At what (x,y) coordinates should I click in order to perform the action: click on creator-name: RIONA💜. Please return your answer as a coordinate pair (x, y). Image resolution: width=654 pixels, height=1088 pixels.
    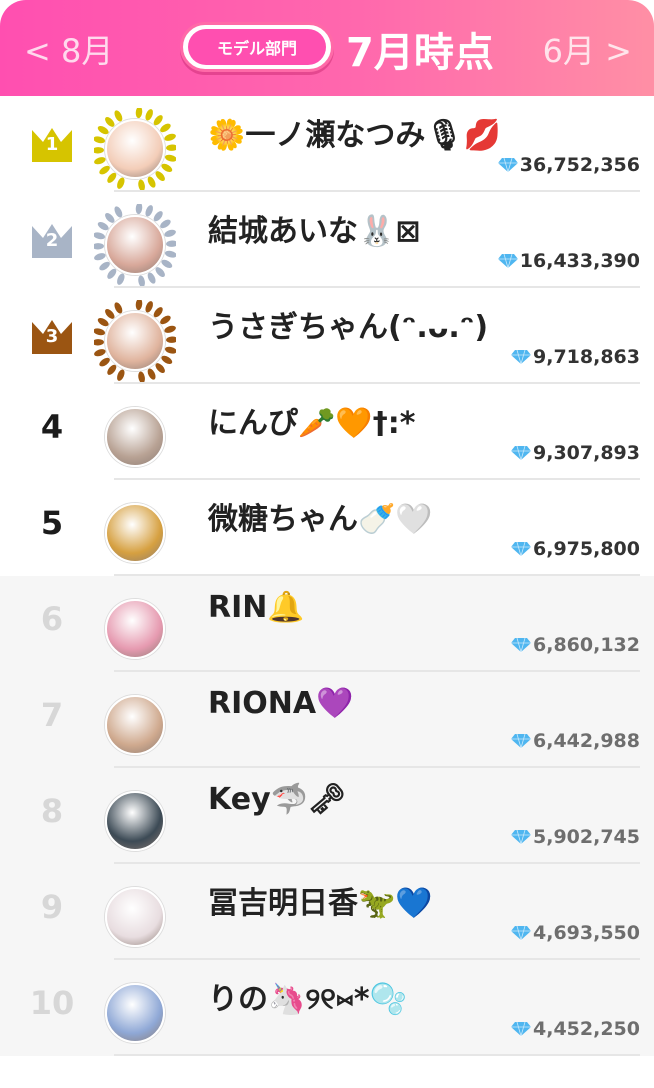
    Looking at the image, I should click on (281, 703).